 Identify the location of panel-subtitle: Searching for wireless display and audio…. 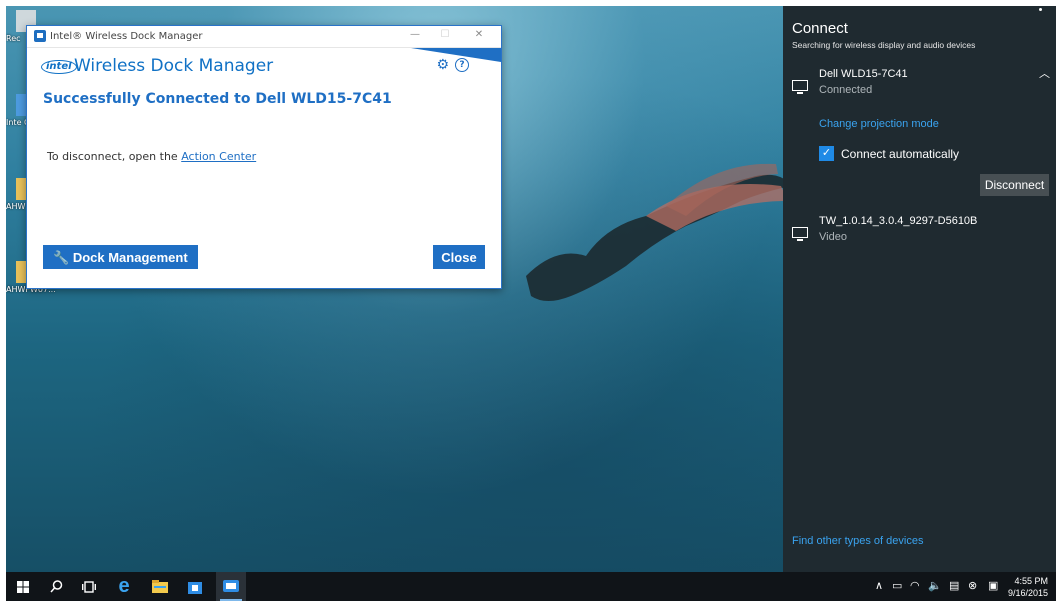
(884, 45).